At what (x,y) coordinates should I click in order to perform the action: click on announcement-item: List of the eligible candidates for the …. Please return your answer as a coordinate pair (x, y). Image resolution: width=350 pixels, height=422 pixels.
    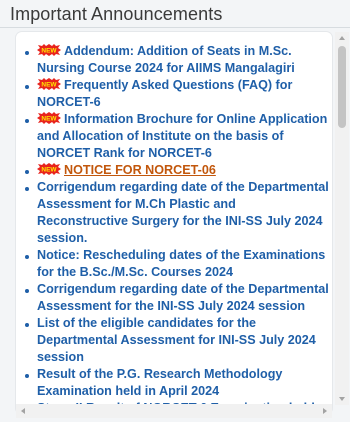
    Looking at the image, I should click on (177, 340).